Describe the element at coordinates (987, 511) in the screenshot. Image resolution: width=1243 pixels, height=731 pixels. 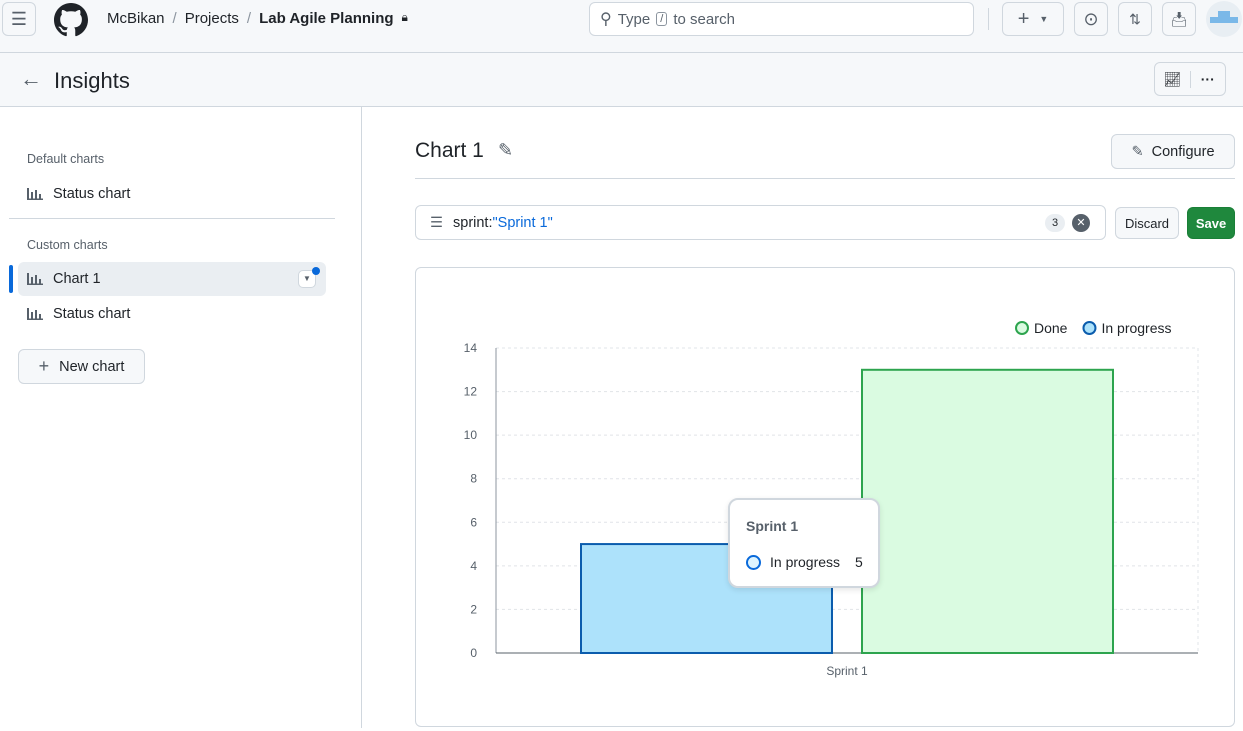
I see `bar-done` at that location.